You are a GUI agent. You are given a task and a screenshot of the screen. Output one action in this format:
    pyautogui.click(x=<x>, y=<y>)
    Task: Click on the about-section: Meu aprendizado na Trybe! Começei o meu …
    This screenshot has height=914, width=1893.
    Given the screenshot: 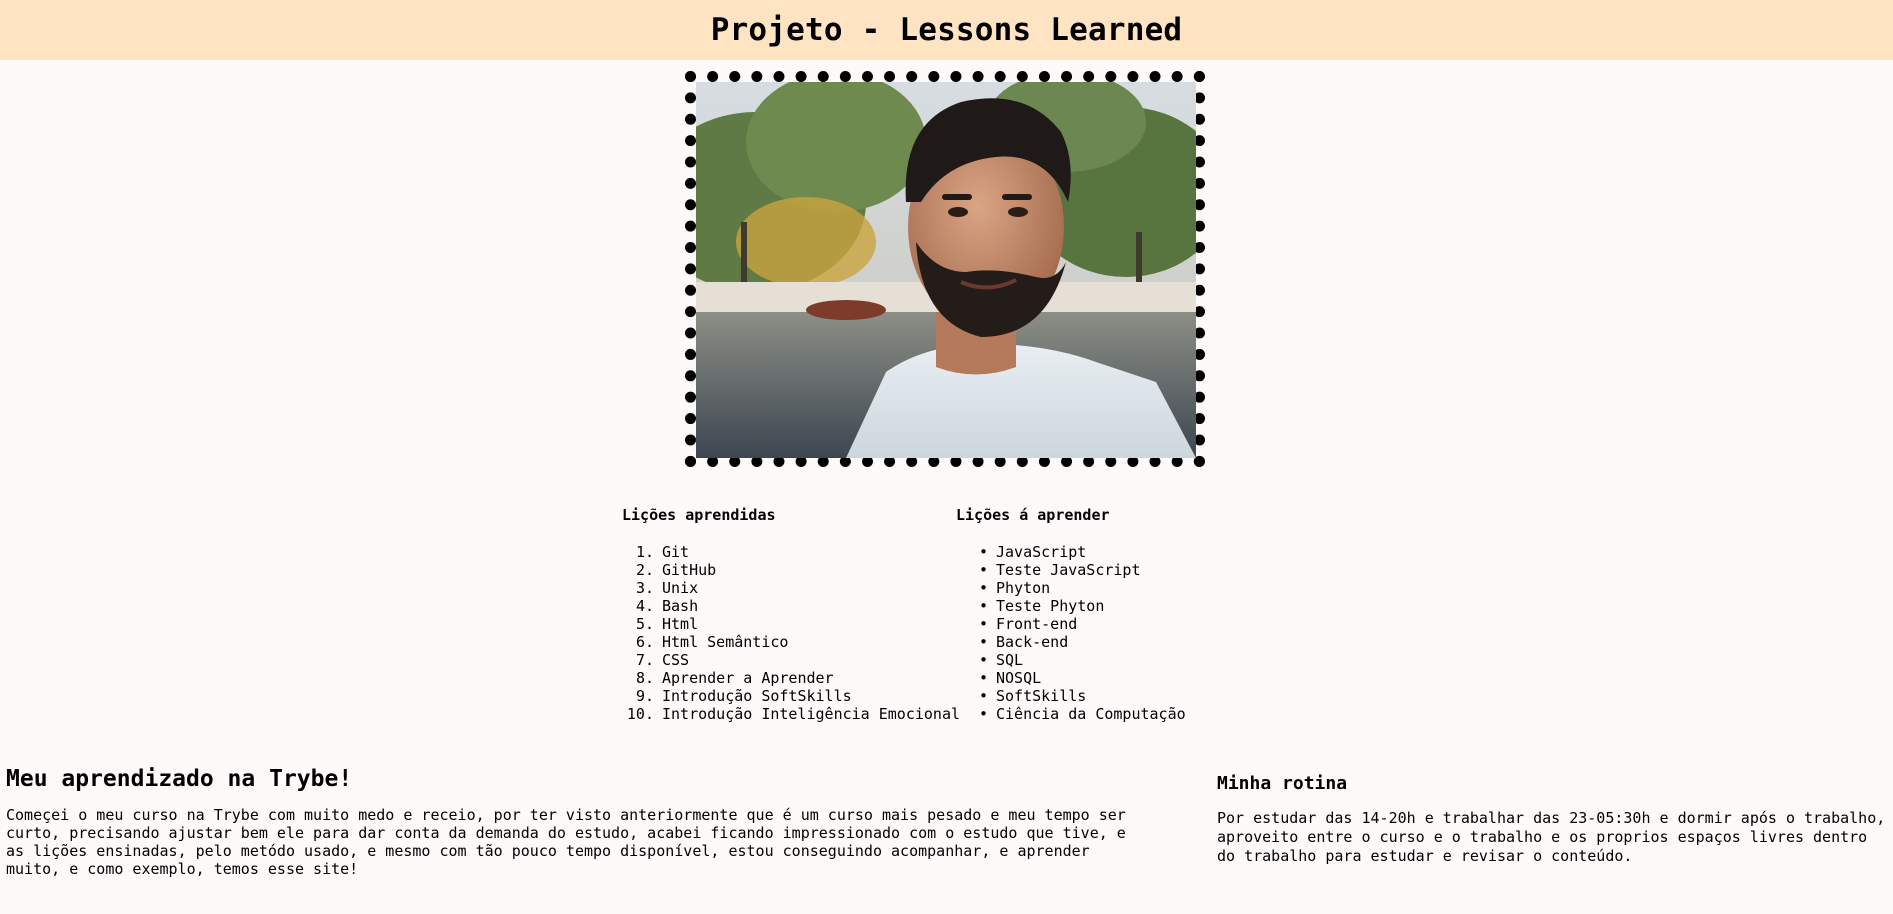 What is the action you would take?
    pyautogui.click(x=566, y=822)
    